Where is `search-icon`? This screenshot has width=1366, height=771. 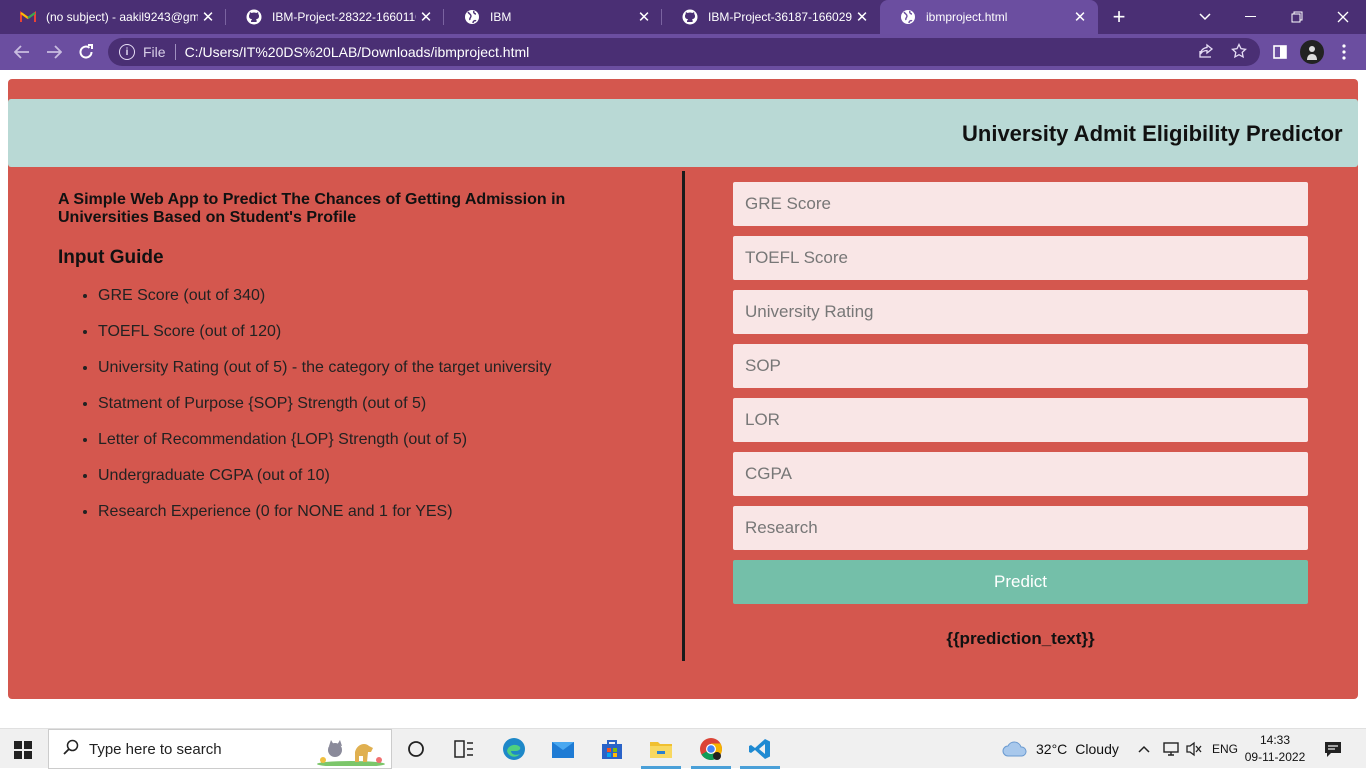 search-icon is located at coordinates (71, 749).